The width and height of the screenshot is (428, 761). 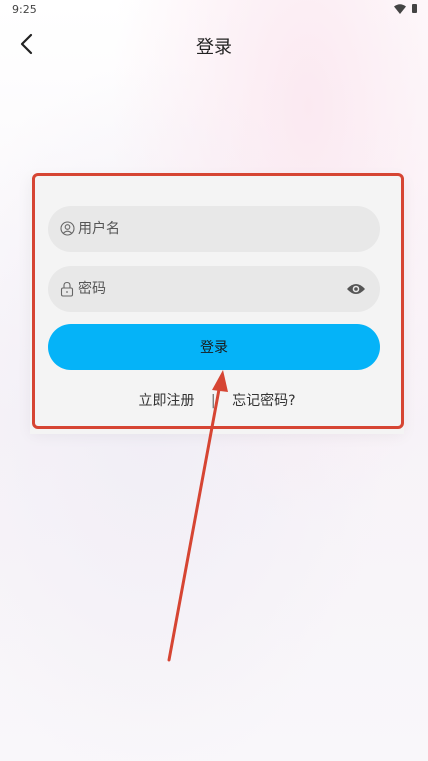 I want to click on battery-icon, so click(x=414, y=8).